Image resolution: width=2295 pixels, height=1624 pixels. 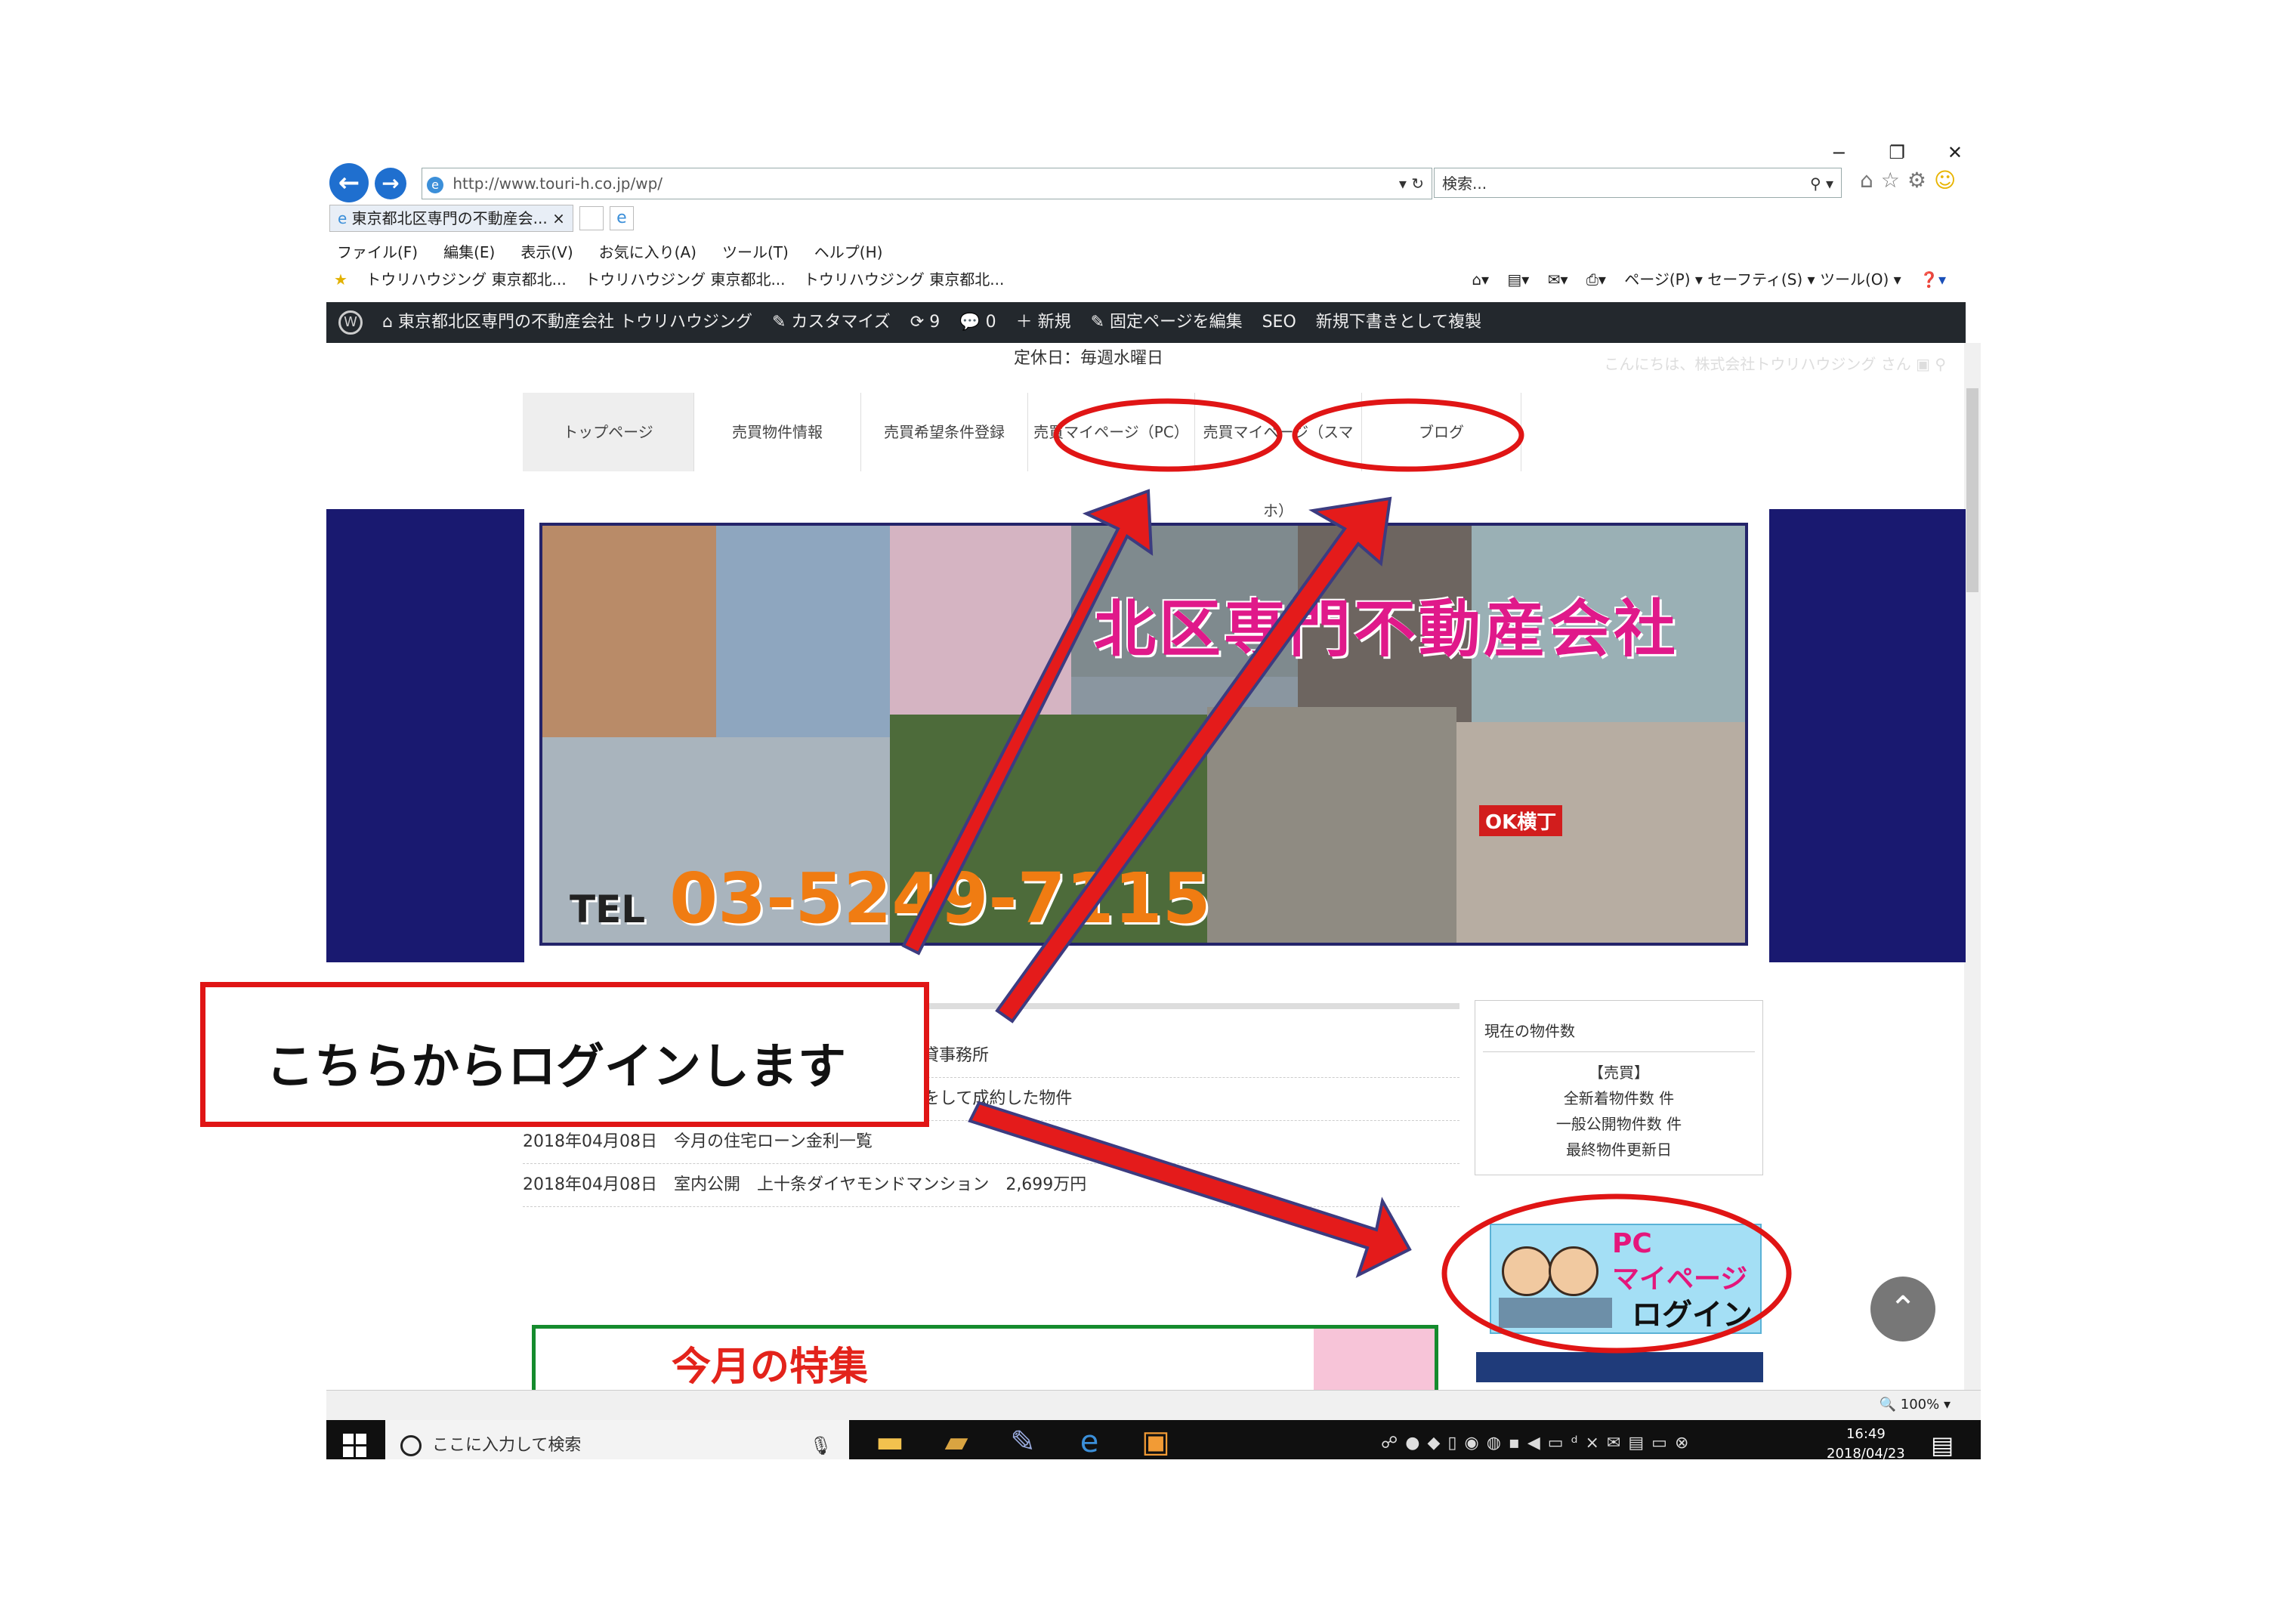 I want to click on forward-button: →, so click(x=390, y=183).